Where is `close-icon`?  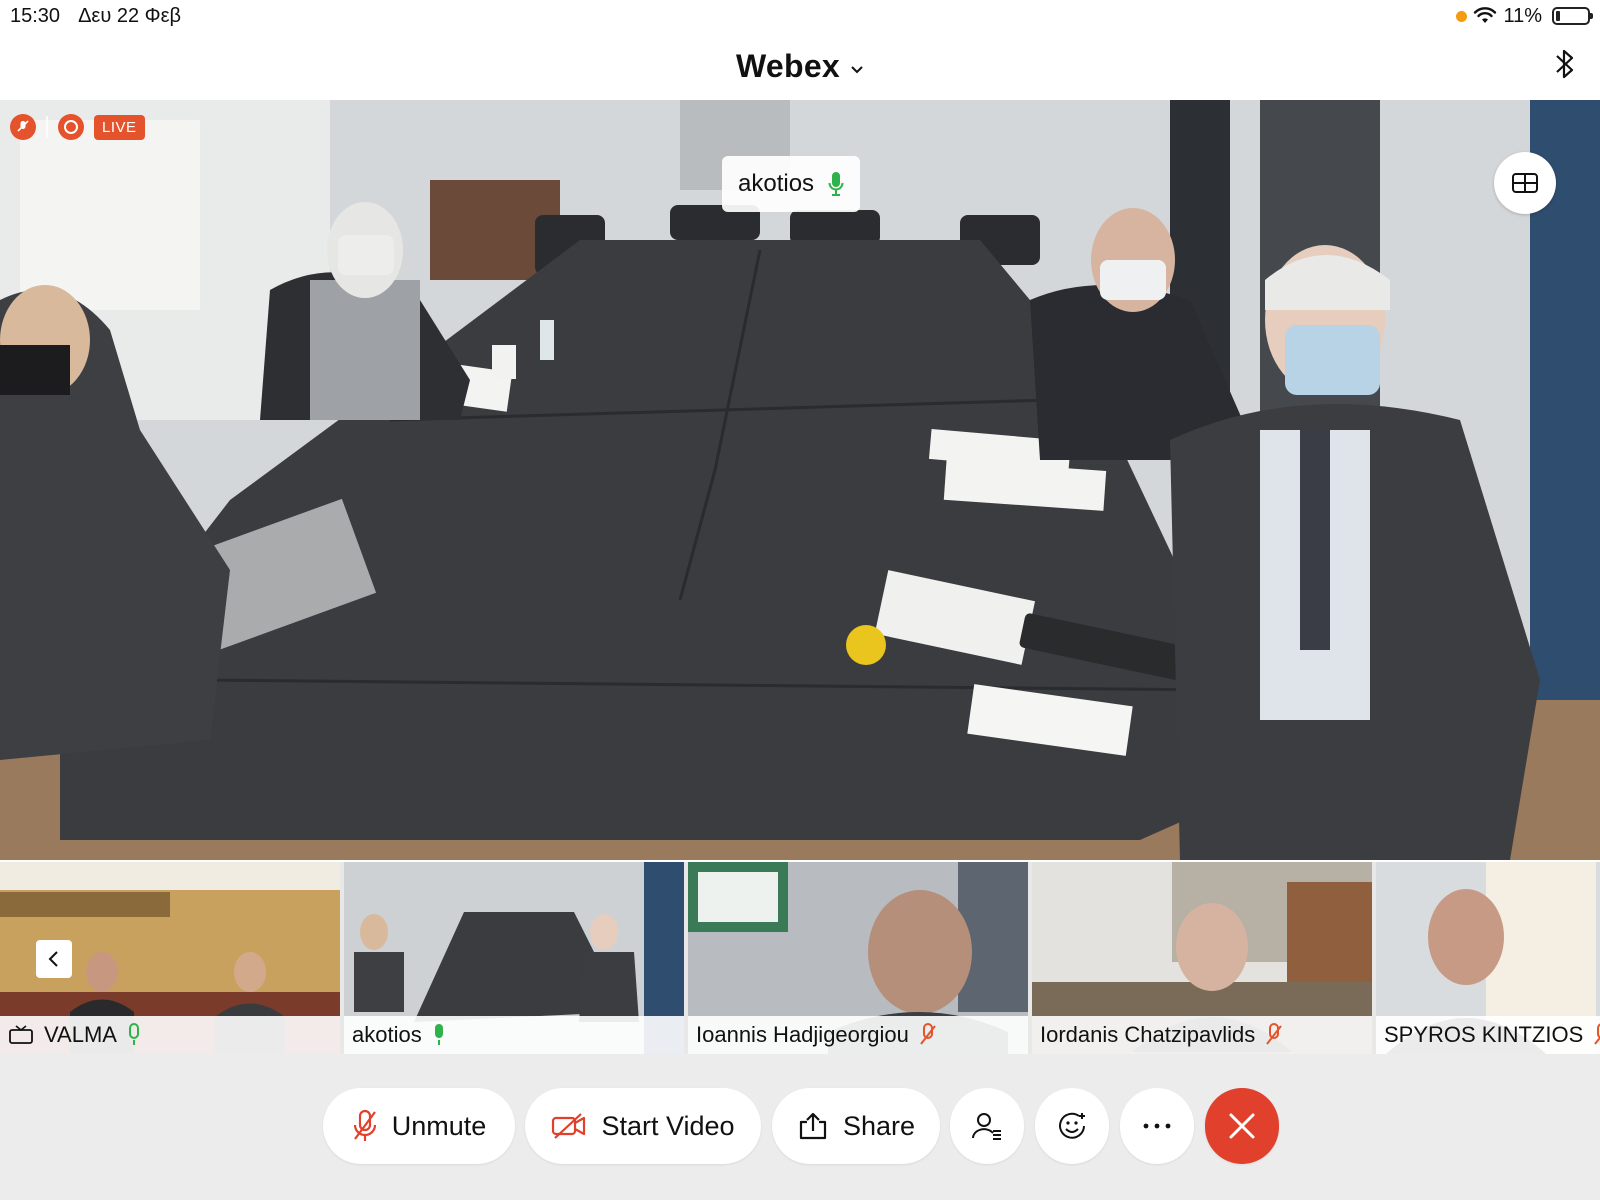
close-icon is located at coordinates (1242, 1126).